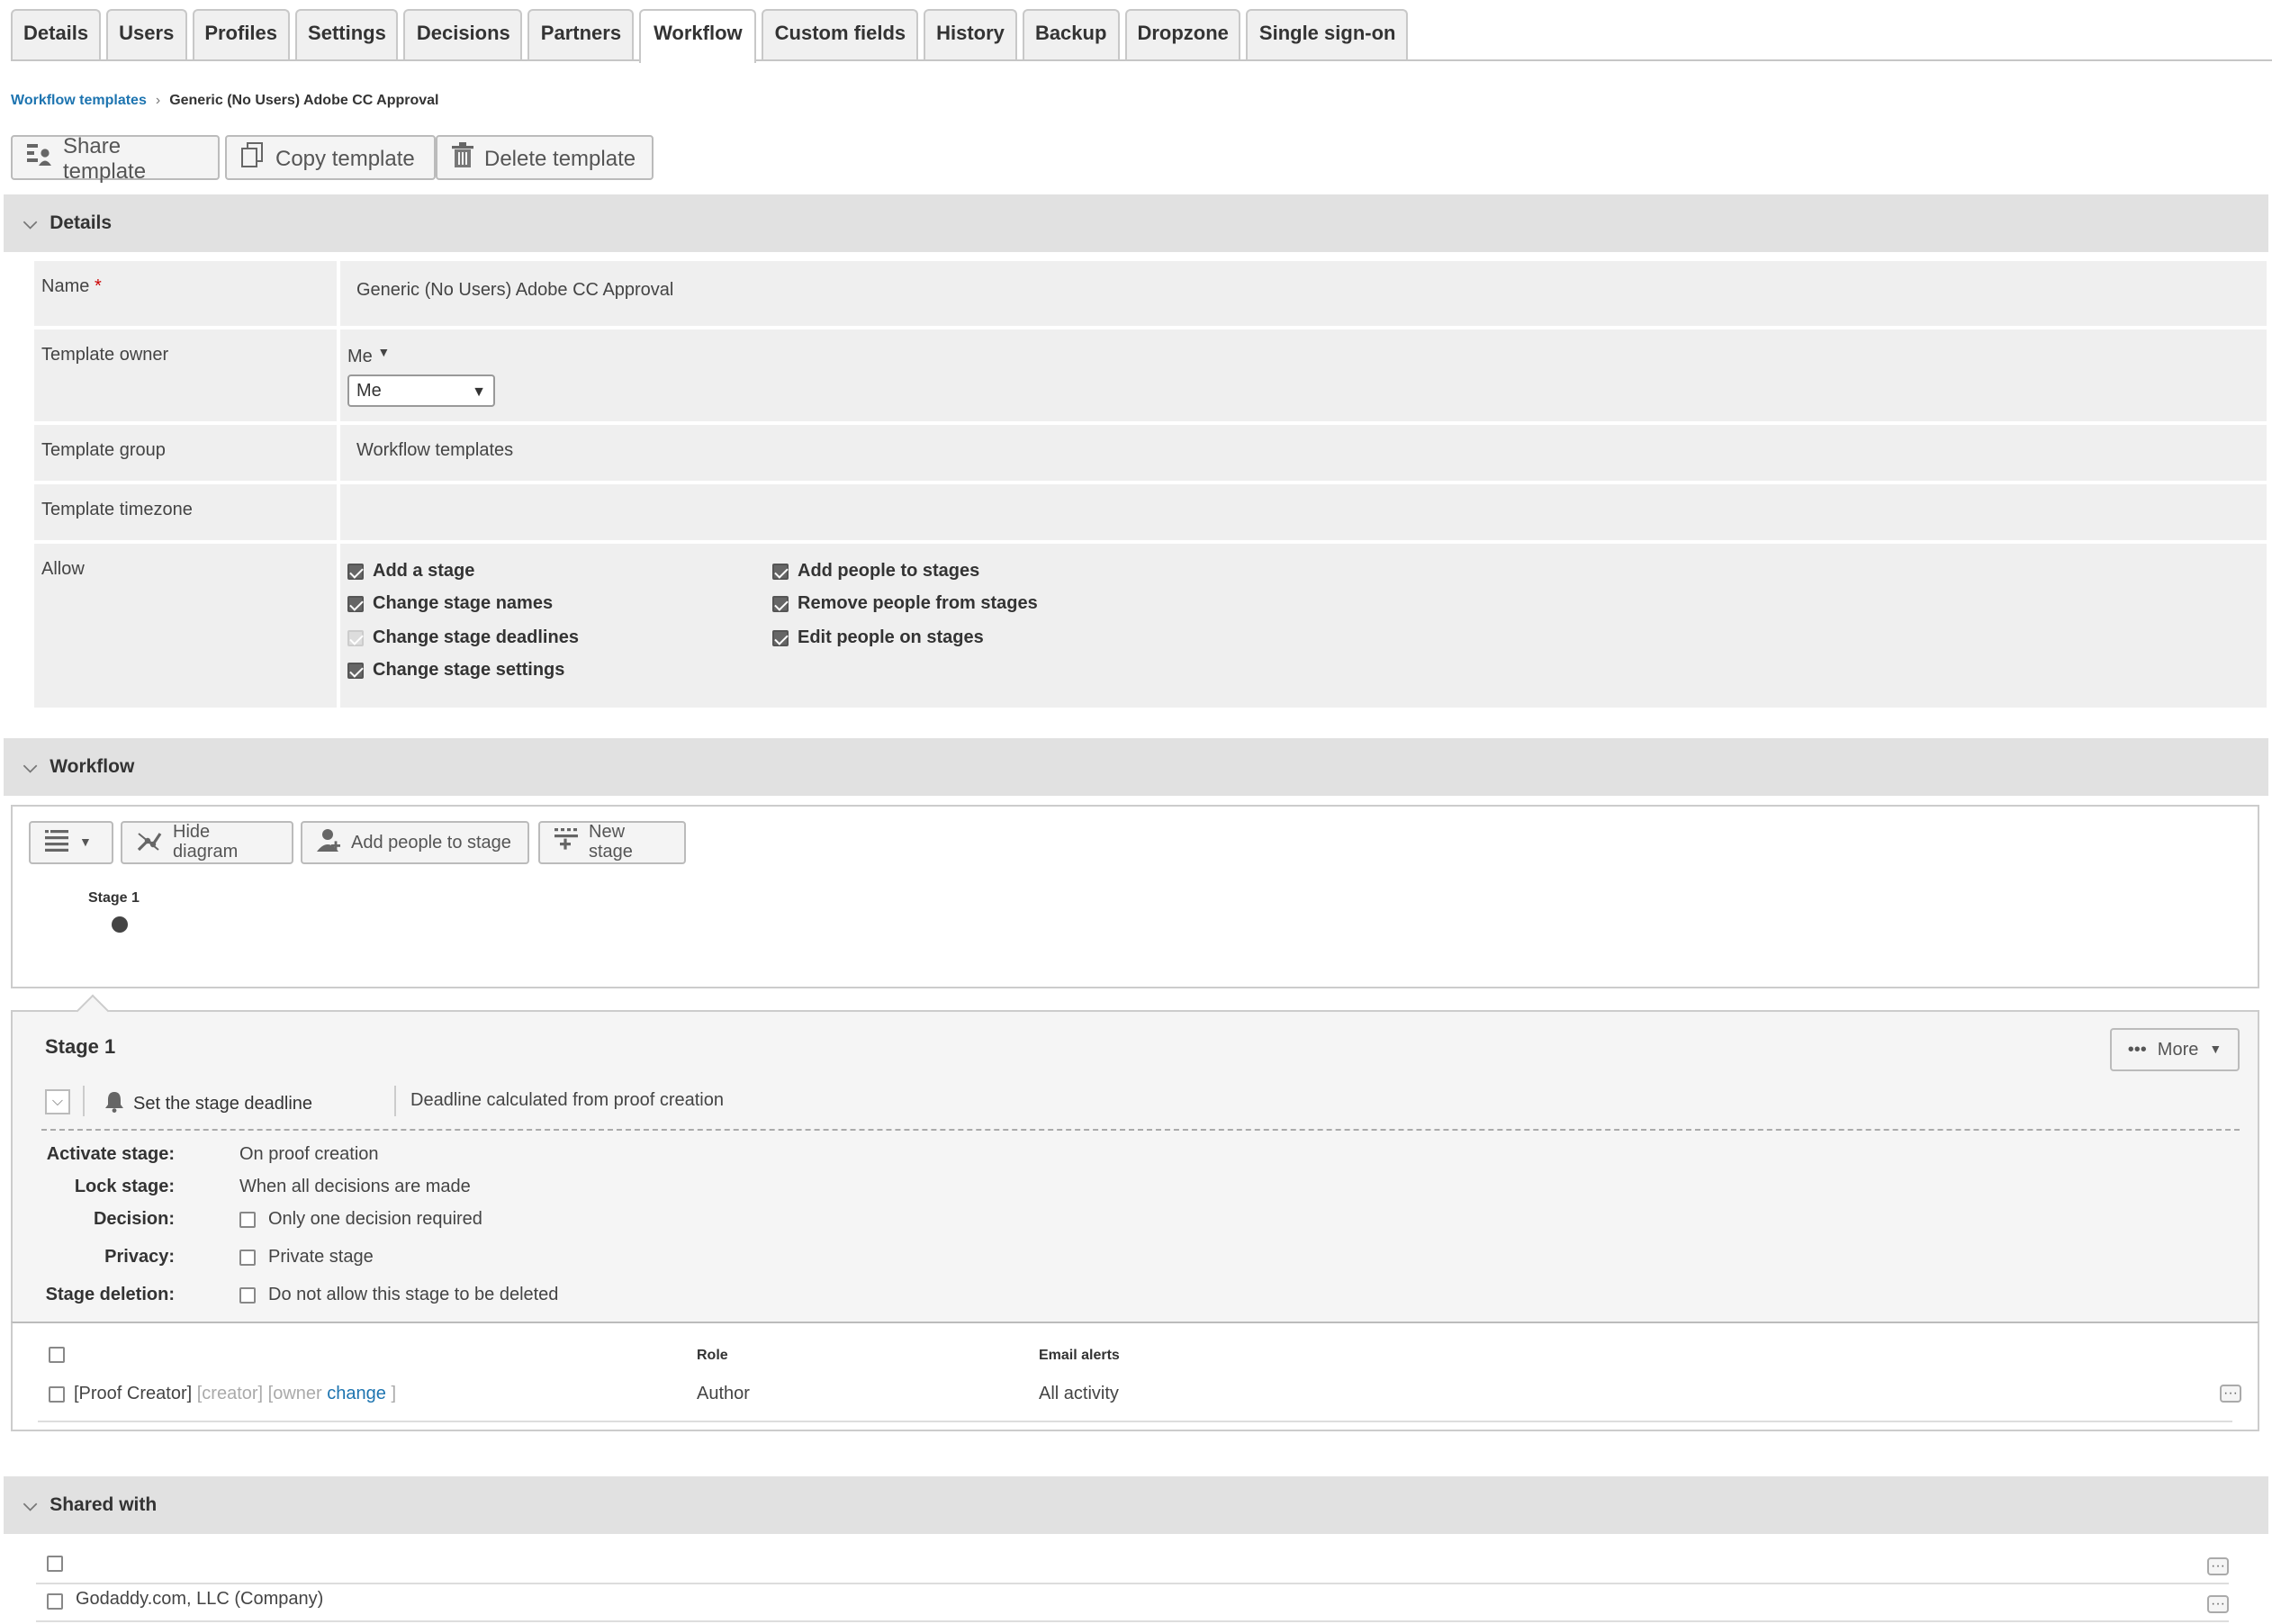 The image size is (2272, 1624). I want to click on owner-text: Me, so click(360, 357).